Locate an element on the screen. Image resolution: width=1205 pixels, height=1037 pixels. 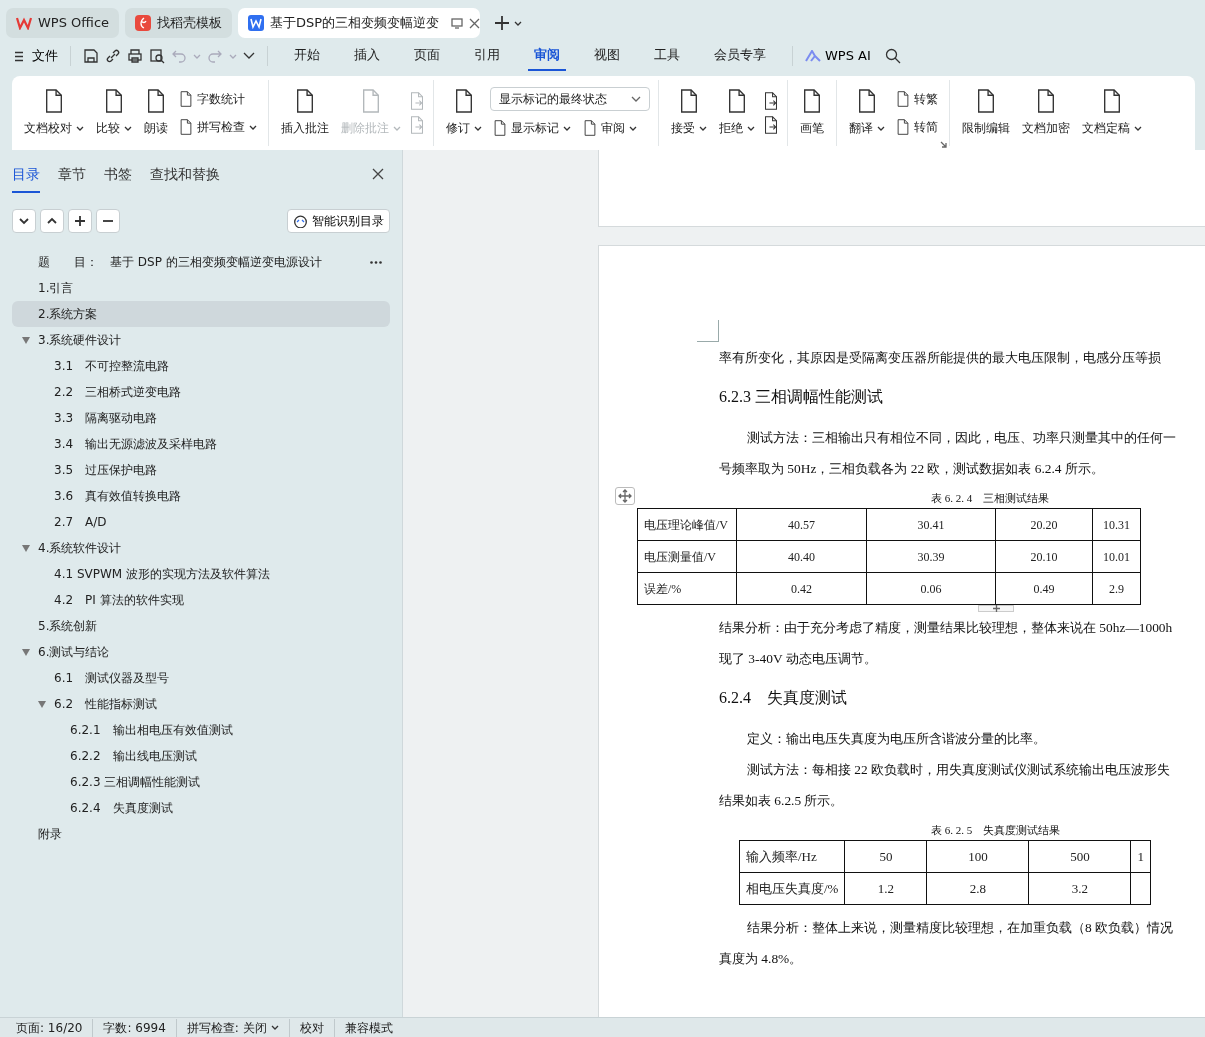
status-dropdown: 拼写检查: 关闭 is located at coordinates (233, 1027).